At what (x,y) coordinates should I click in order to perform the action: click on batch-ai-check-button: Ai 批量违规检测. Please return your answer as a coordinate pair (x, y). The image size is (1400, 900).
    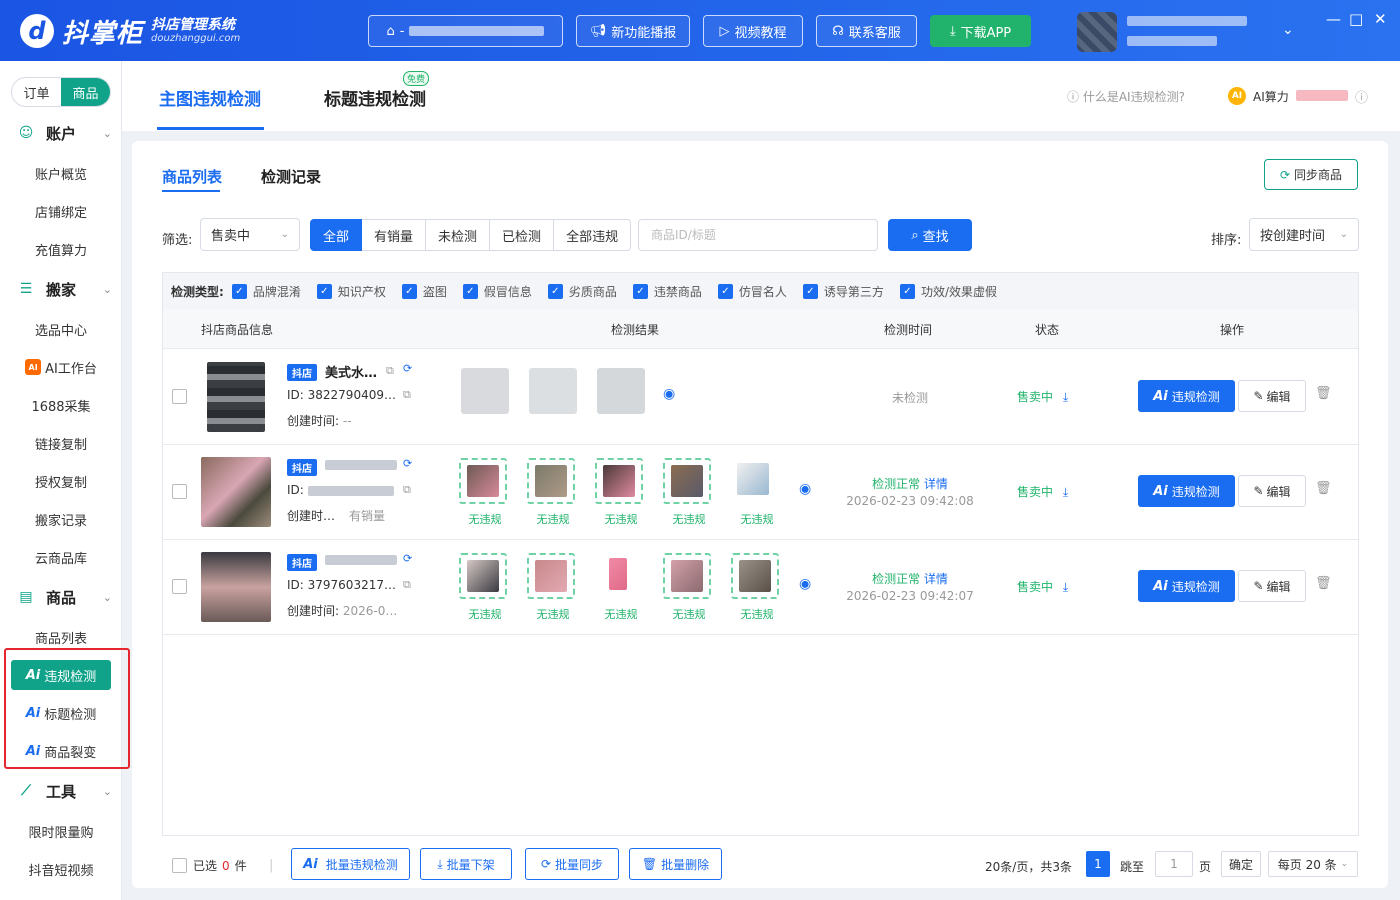
    Looking at the image, I should click on (350, 864).